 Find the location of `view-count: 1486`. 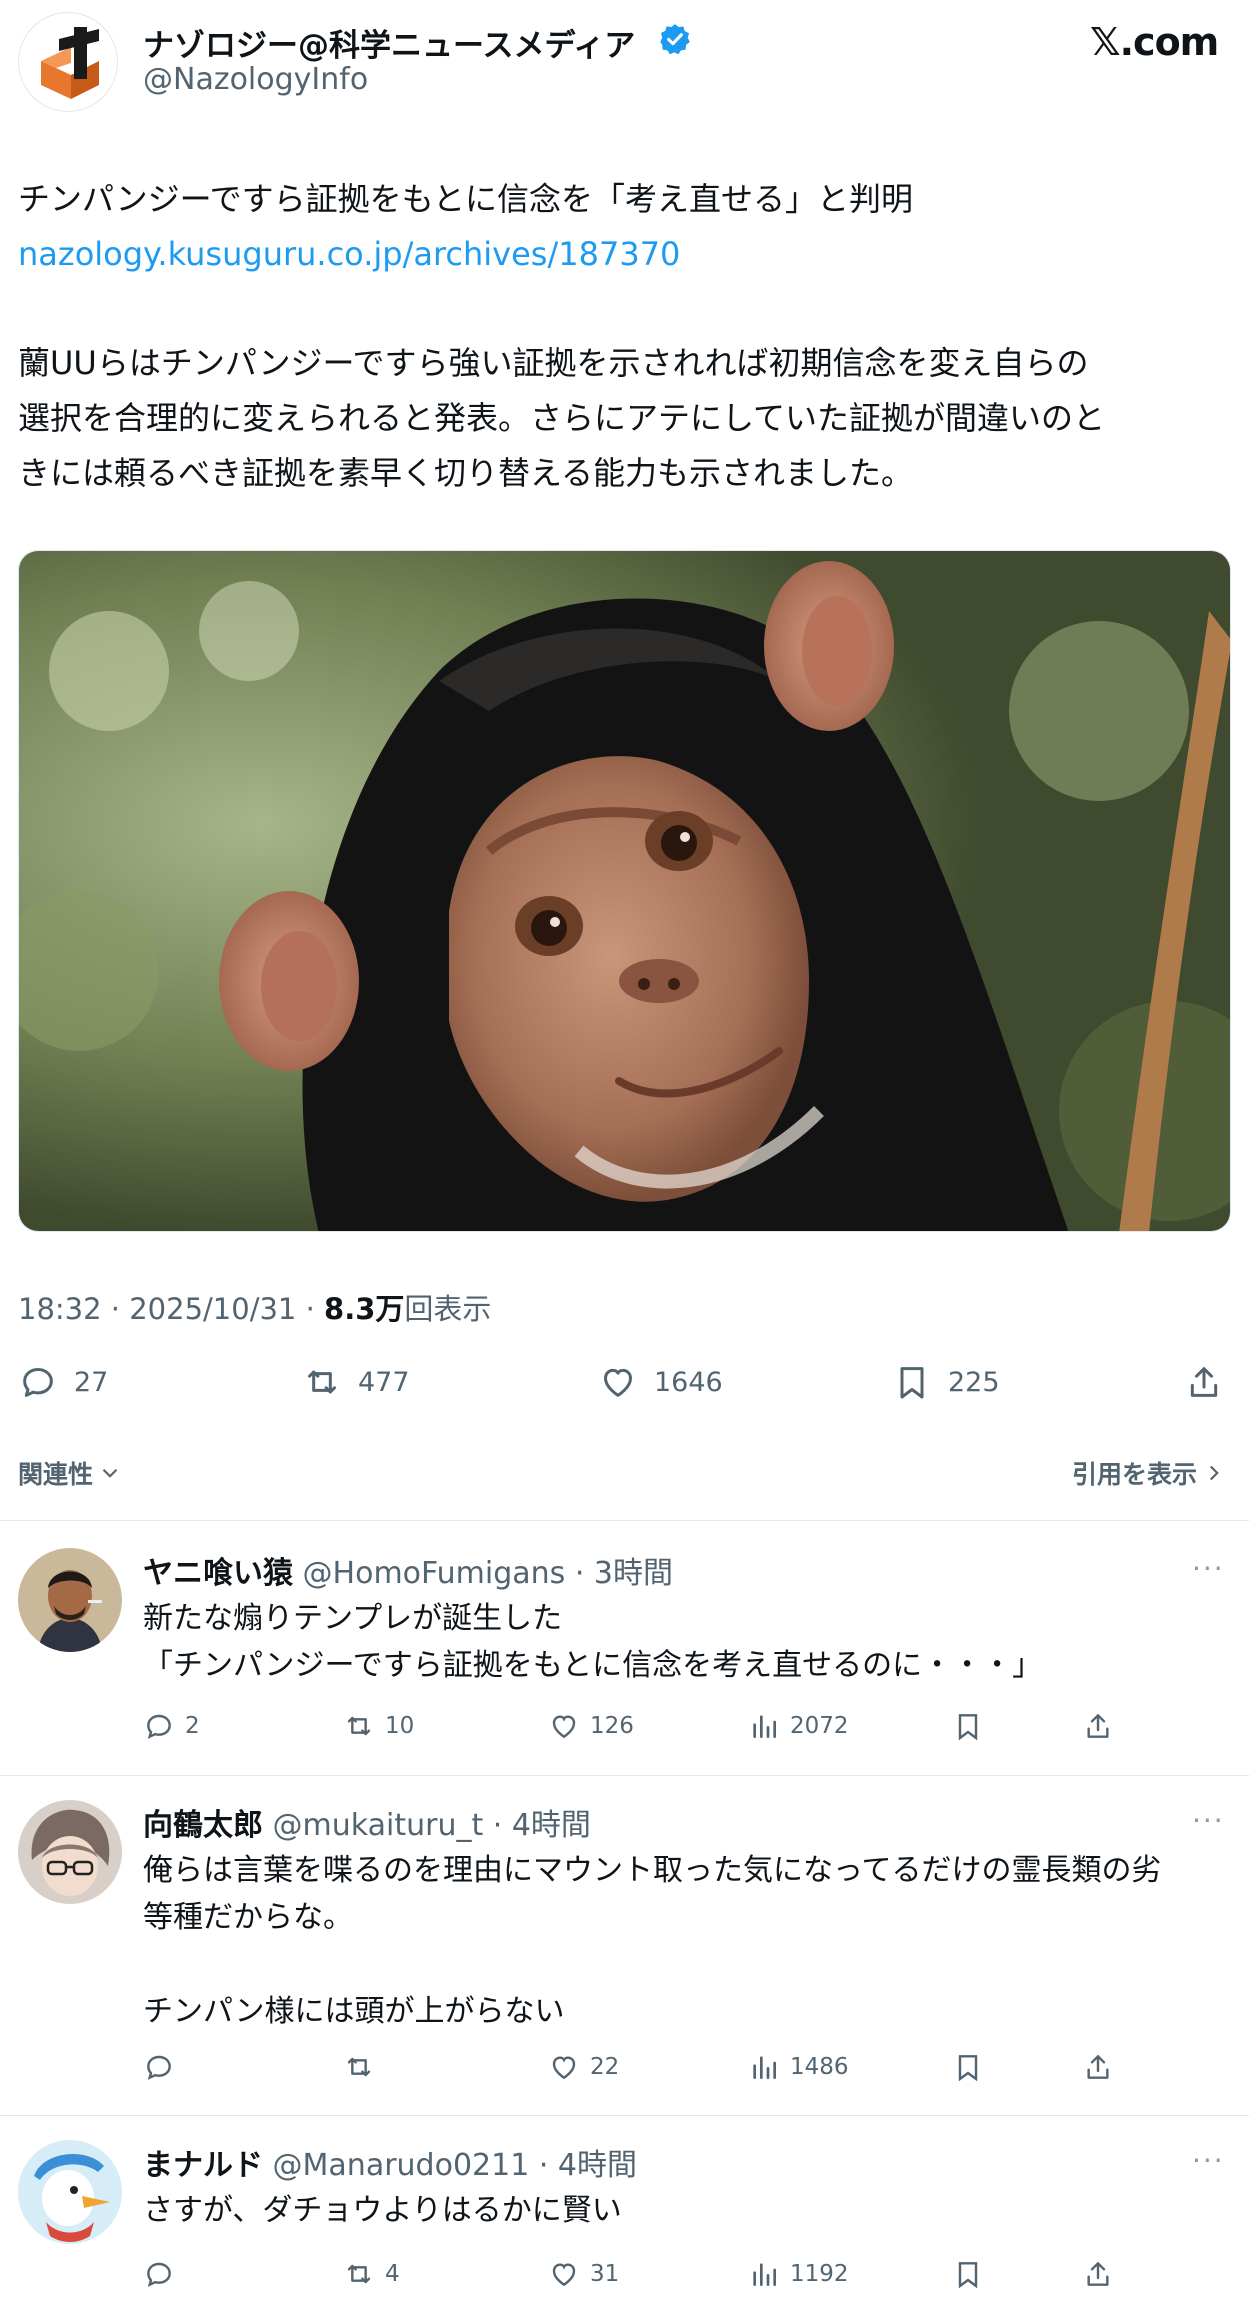

view-count: 1486 is located at coordinates (819, 2067).